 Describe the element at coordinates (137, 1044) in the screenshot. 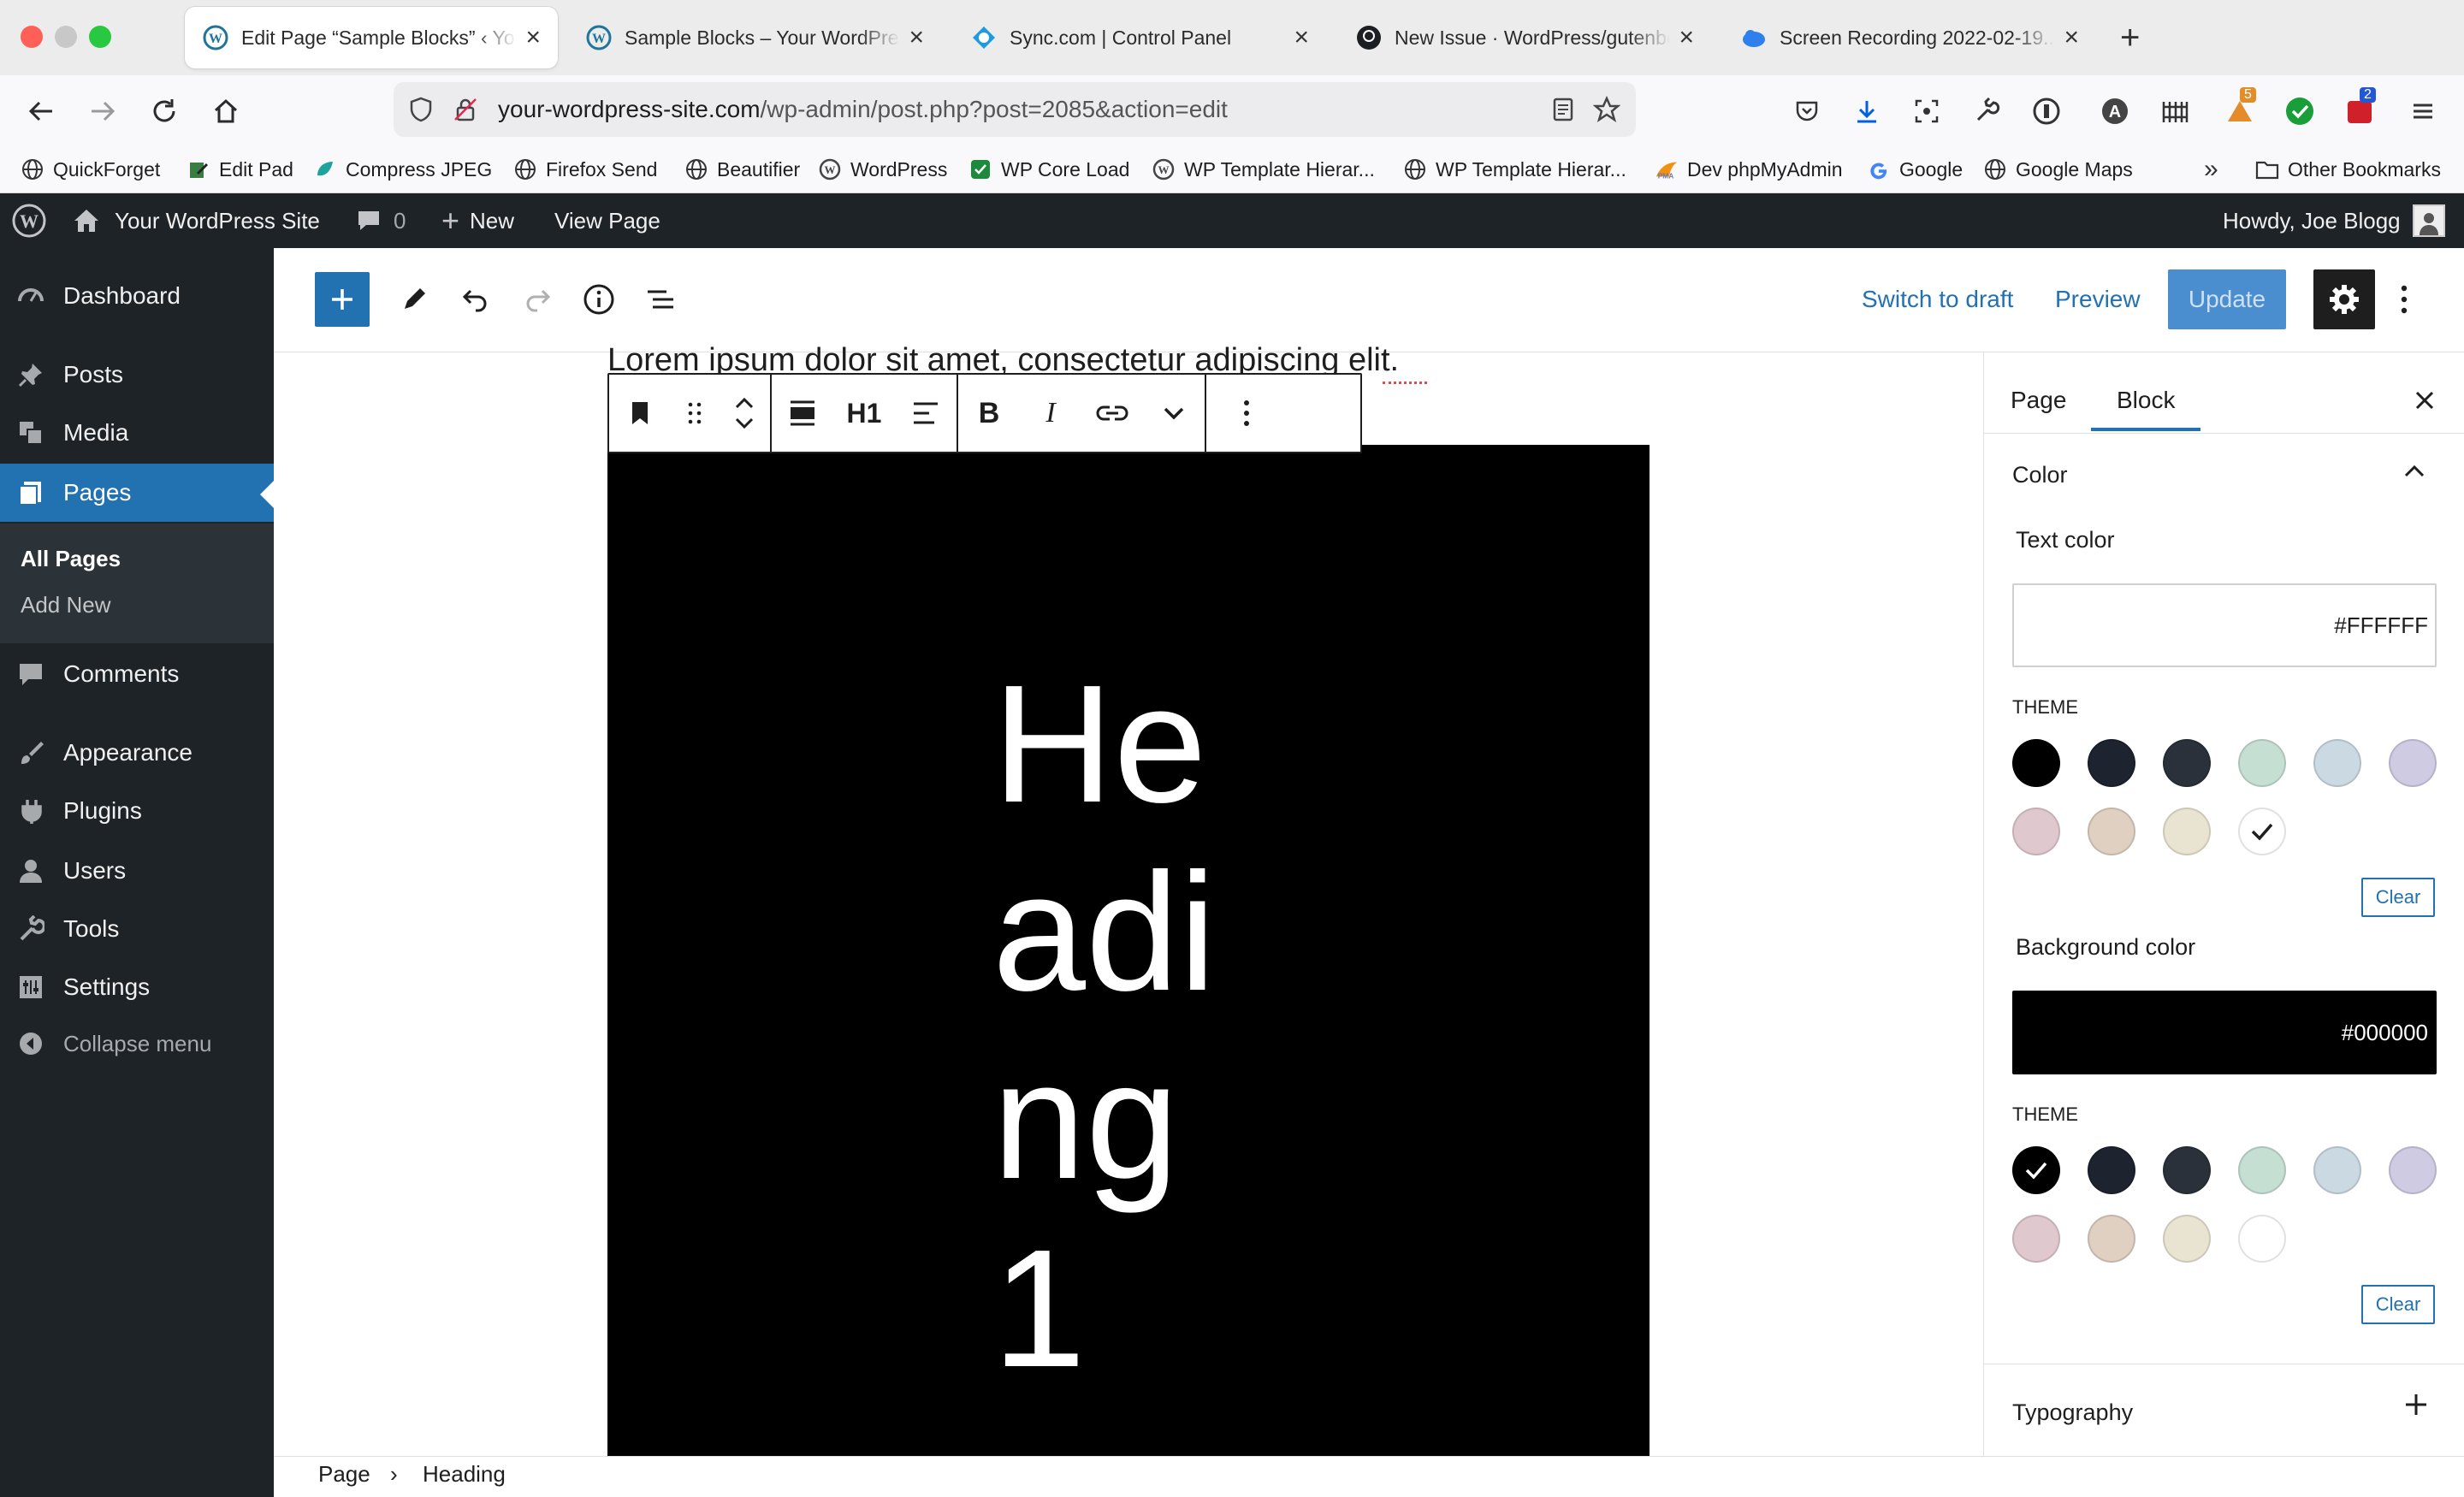

I see `sidebar-item-collapse-menu: Collapse menu` at that location.